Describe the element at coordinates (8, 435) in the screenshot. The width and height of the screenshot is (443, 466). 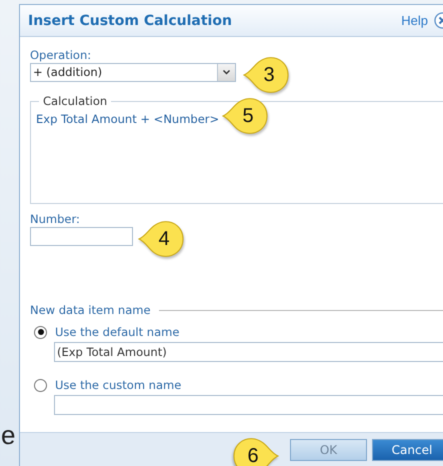
I see `background-text: e` at that location.